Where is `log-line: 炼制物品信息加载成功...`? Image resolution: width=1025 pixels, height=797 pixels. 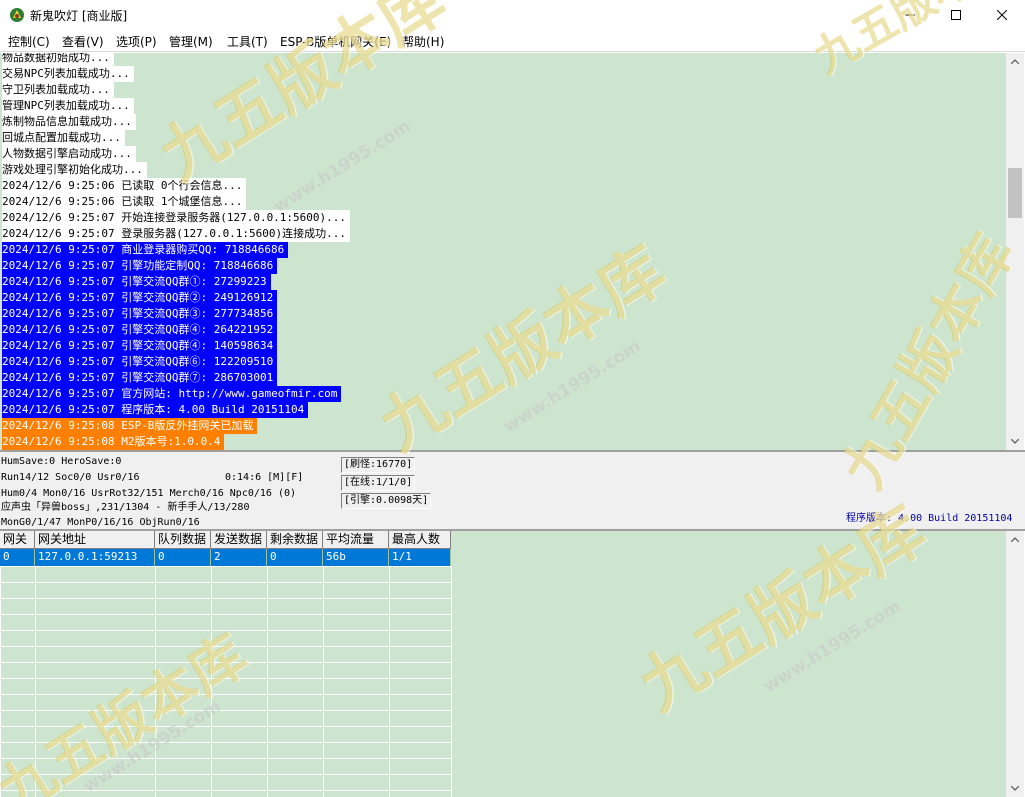
log-line: 炼制物品信息加载成功... is located at coordinates (69, 122).